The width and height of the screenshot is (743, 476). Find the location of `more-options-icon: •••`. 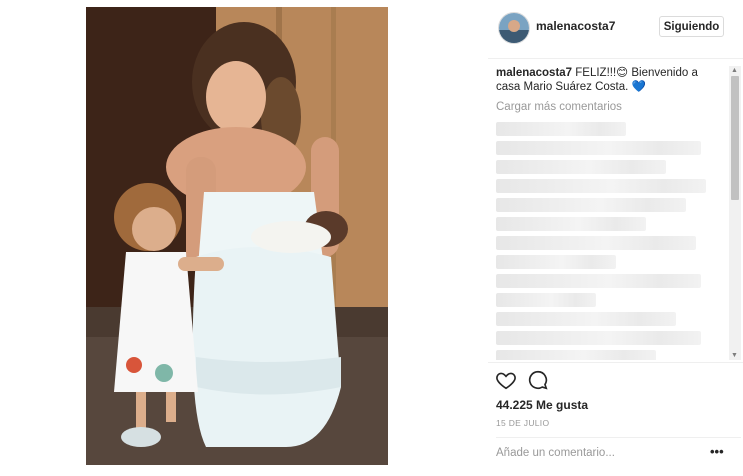

more-options-icon: ••• is located at coordinates (717, 452).